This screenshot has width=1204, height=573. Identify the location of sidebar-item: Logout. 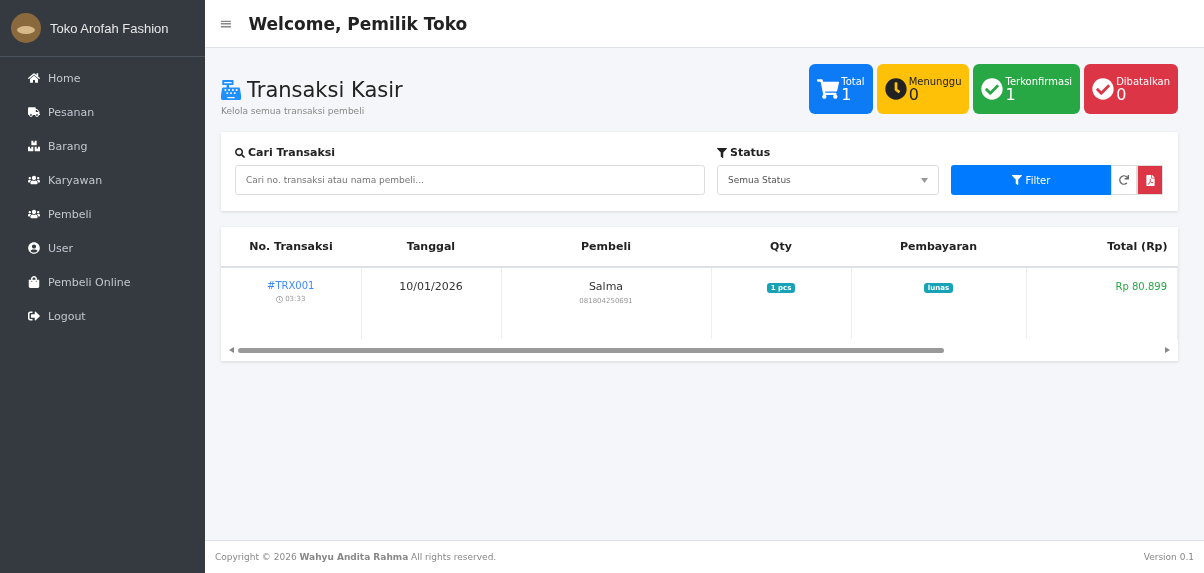
(102, 316).